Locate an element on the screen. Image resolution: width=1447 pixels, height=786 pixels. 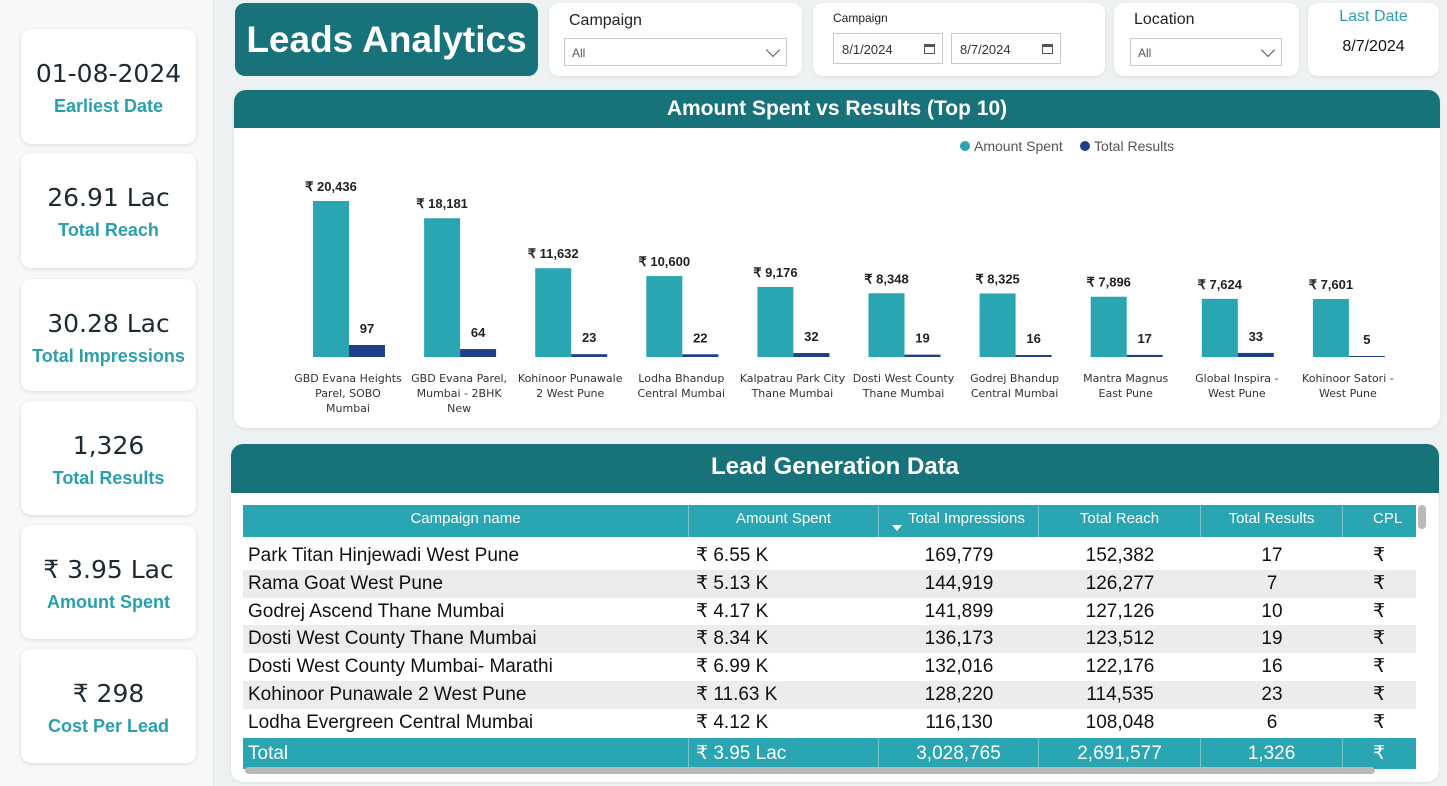
x-axis-tick-label: GBD Evana Parel, is located at coordinates (459, 378).